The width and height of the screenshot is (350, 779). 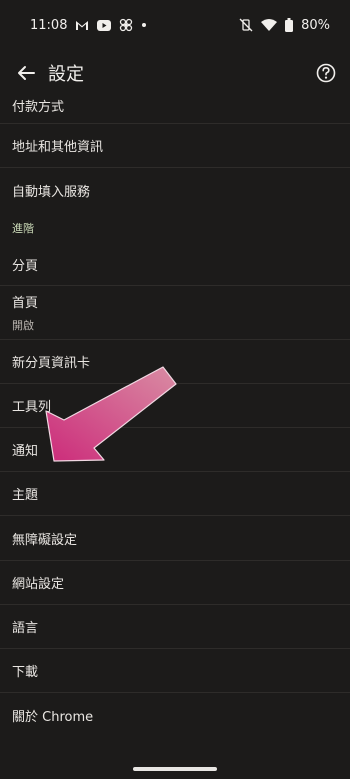 I want to click on settings-item-label: 主題, so click(x=25, y=495).